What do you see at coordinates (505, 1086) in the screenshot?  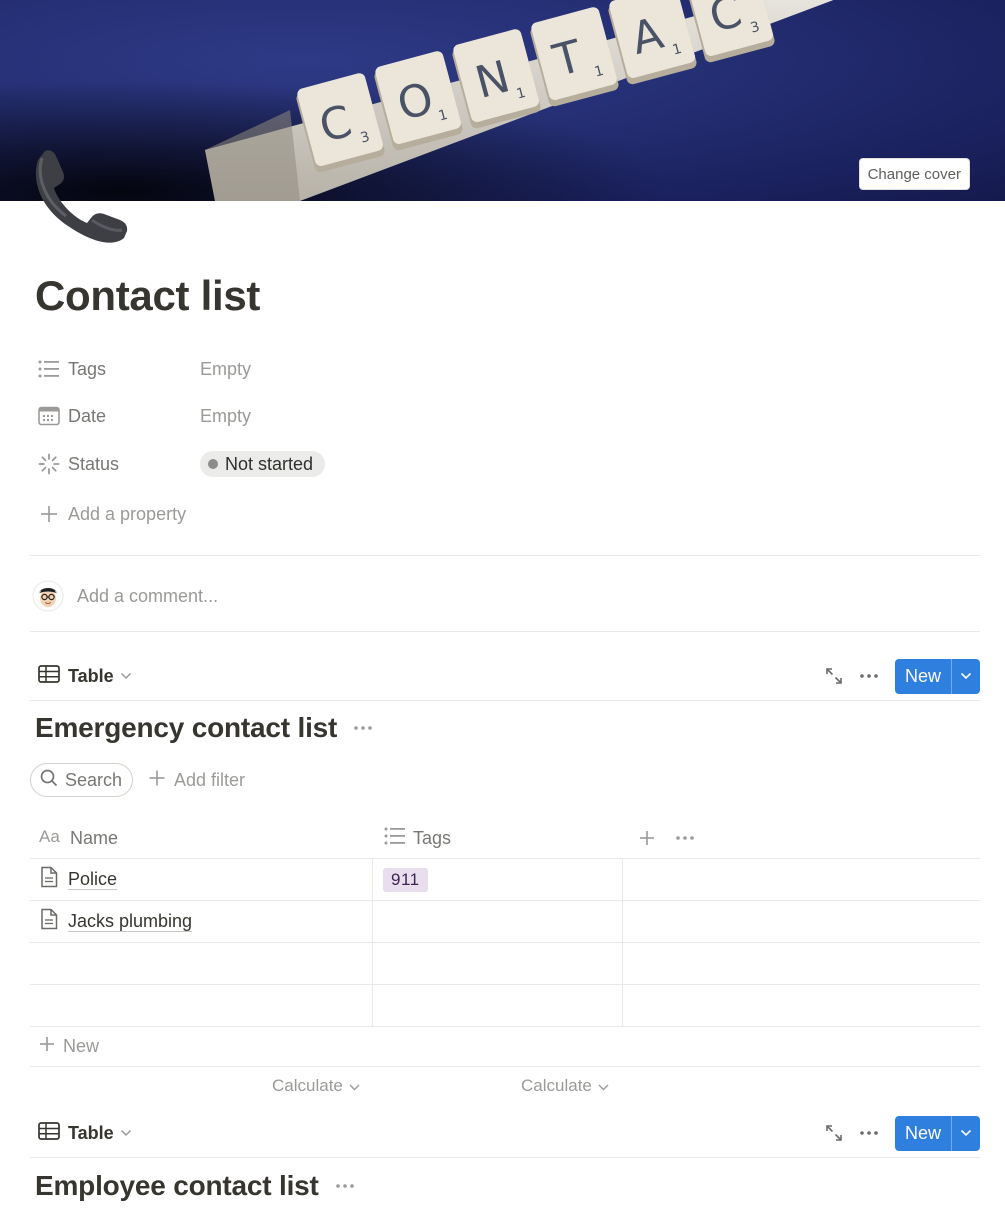 I see `calculate-row: Calculate Calculate` at bounding box center [505, 1086].